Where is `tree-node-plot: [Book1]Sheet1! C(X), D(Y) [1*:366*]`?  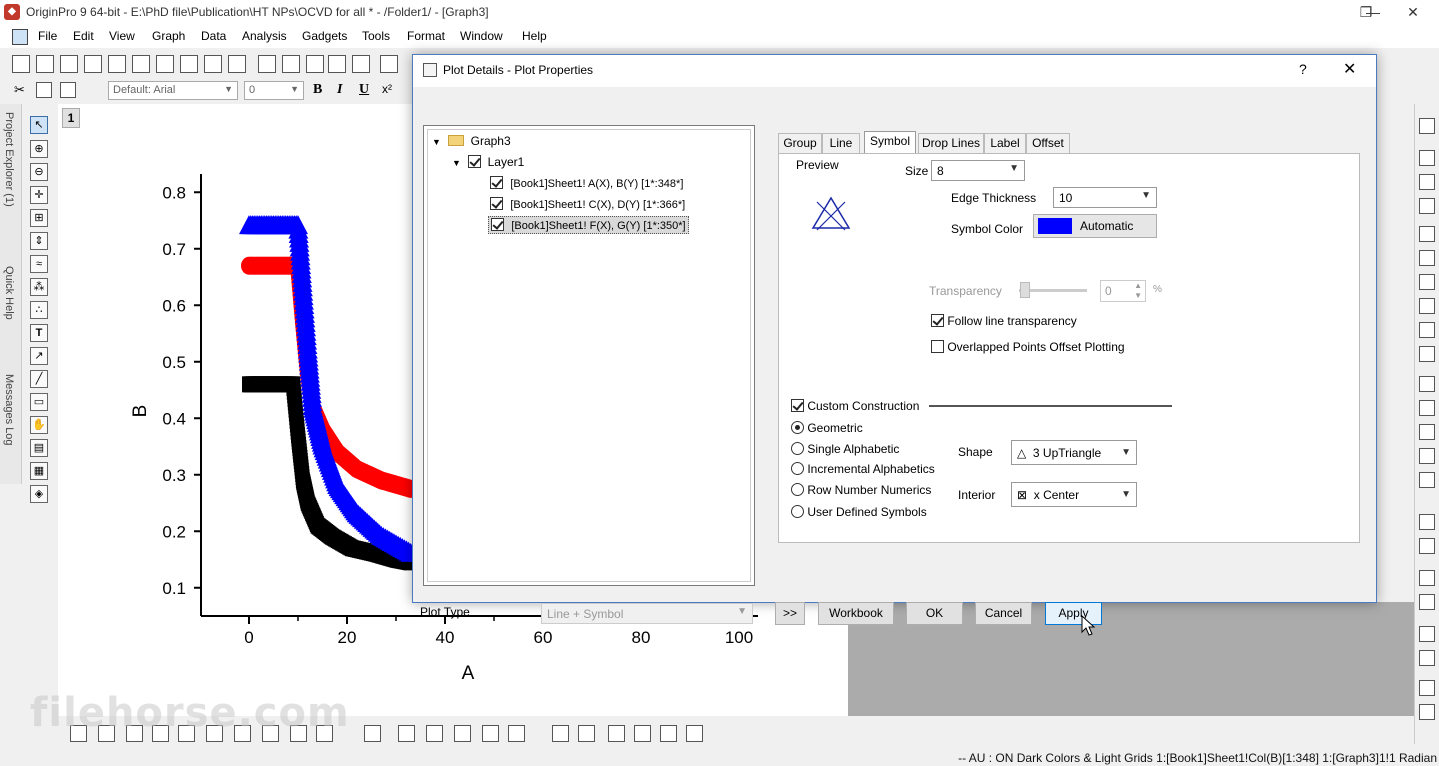 tree-node-plot: [Book1]Sheet1! C(X), D(Y) [1*:366*] is located at coordinates (587, 204).